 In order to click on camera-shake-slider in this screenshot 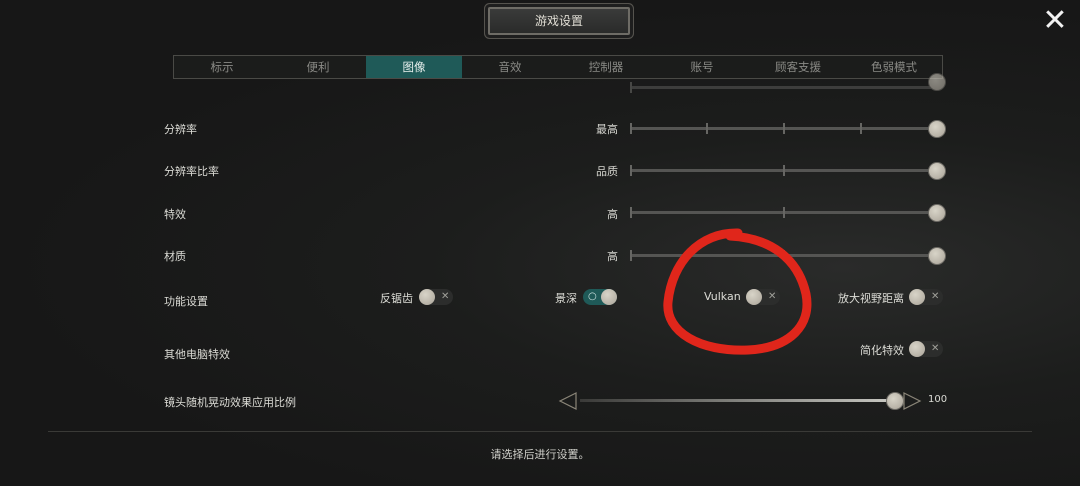, I will do `click(742, 401)`.